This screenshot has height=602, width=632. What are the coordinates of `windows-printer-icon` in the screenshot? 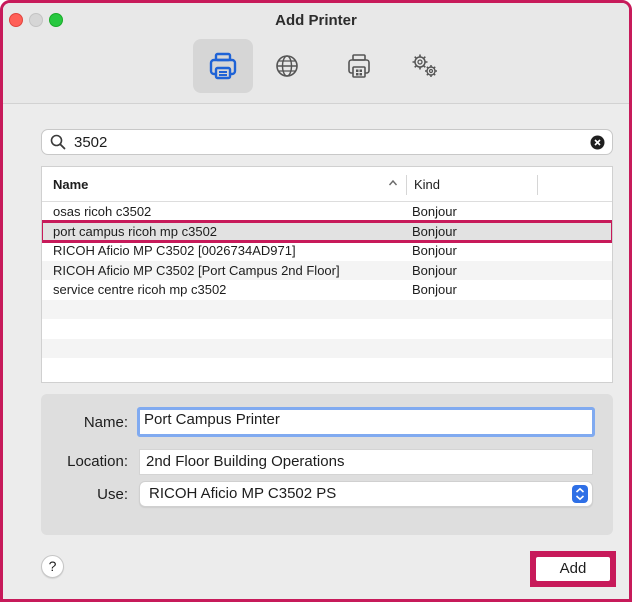 It's located at (359, 66).